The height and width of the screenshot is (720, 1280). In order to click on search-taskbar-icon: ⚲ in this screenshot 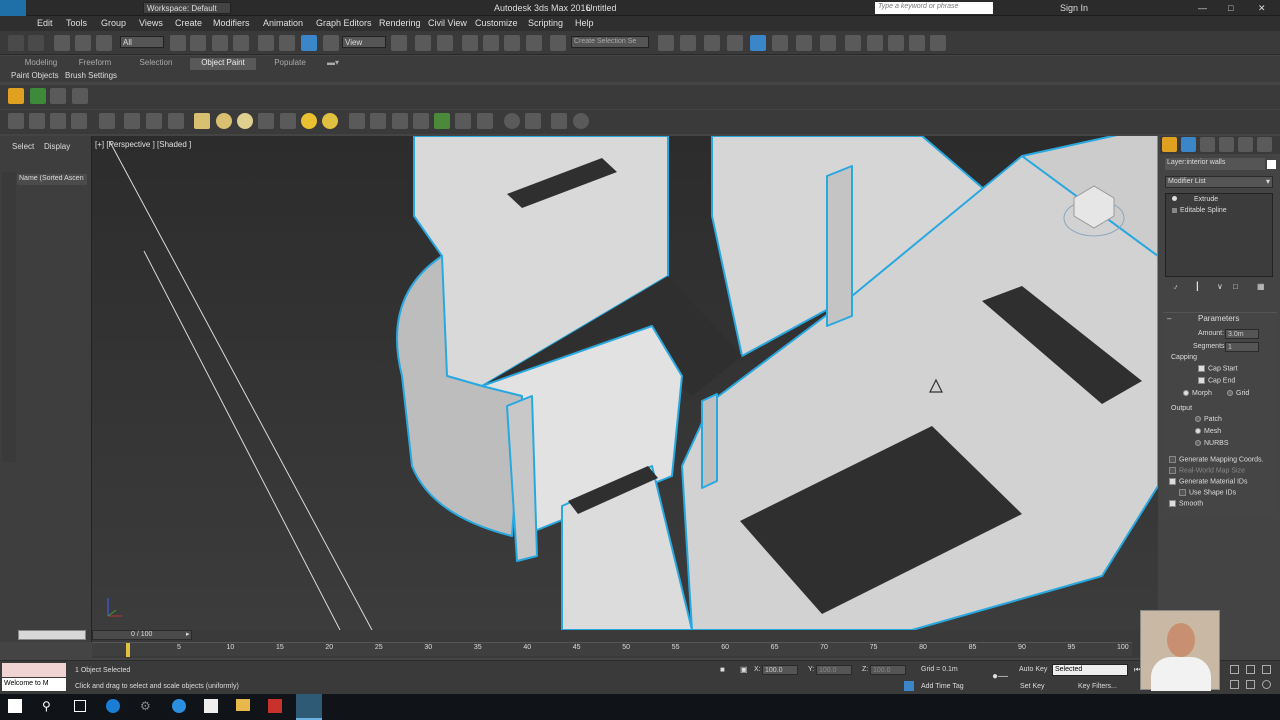, I will do `click(46, 706)`.